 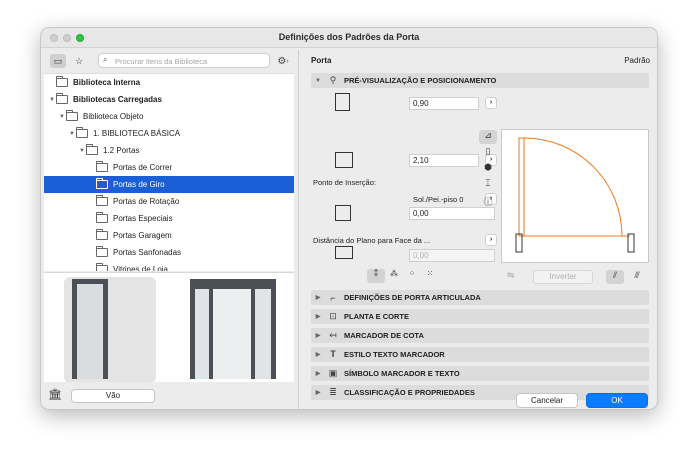 What do you see at coordinates (90, 329) in the screenshot?
I see `single-door-thumbnail` at bounding box center [90, 329].